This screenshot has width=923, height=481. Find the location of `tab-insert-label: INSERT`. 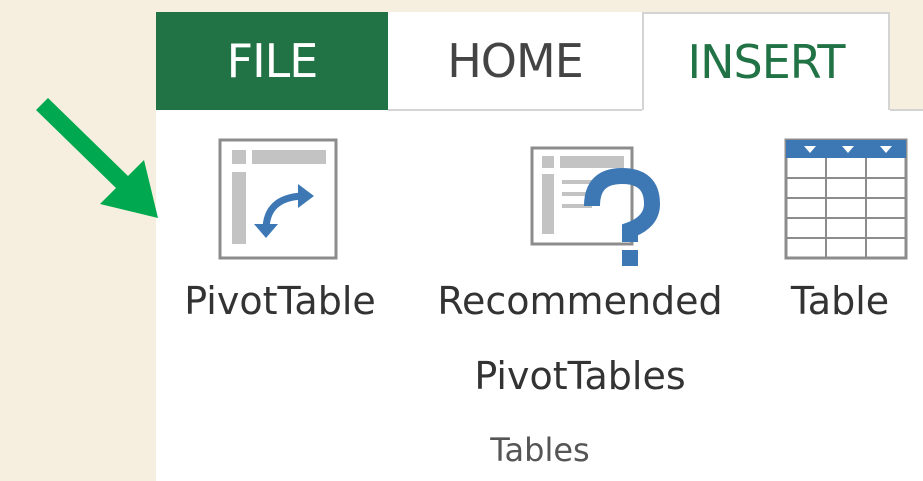

tab-insert-label: INSERT is located at coordinates (766, 62).